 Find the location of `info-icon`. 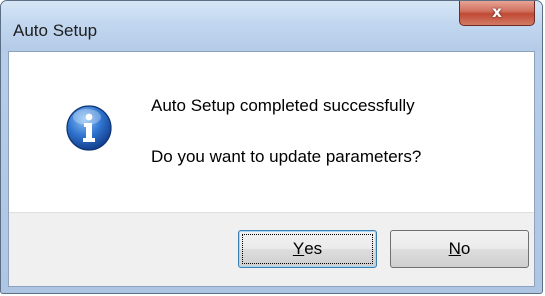

info-icon is located at coordinates (89, 128).